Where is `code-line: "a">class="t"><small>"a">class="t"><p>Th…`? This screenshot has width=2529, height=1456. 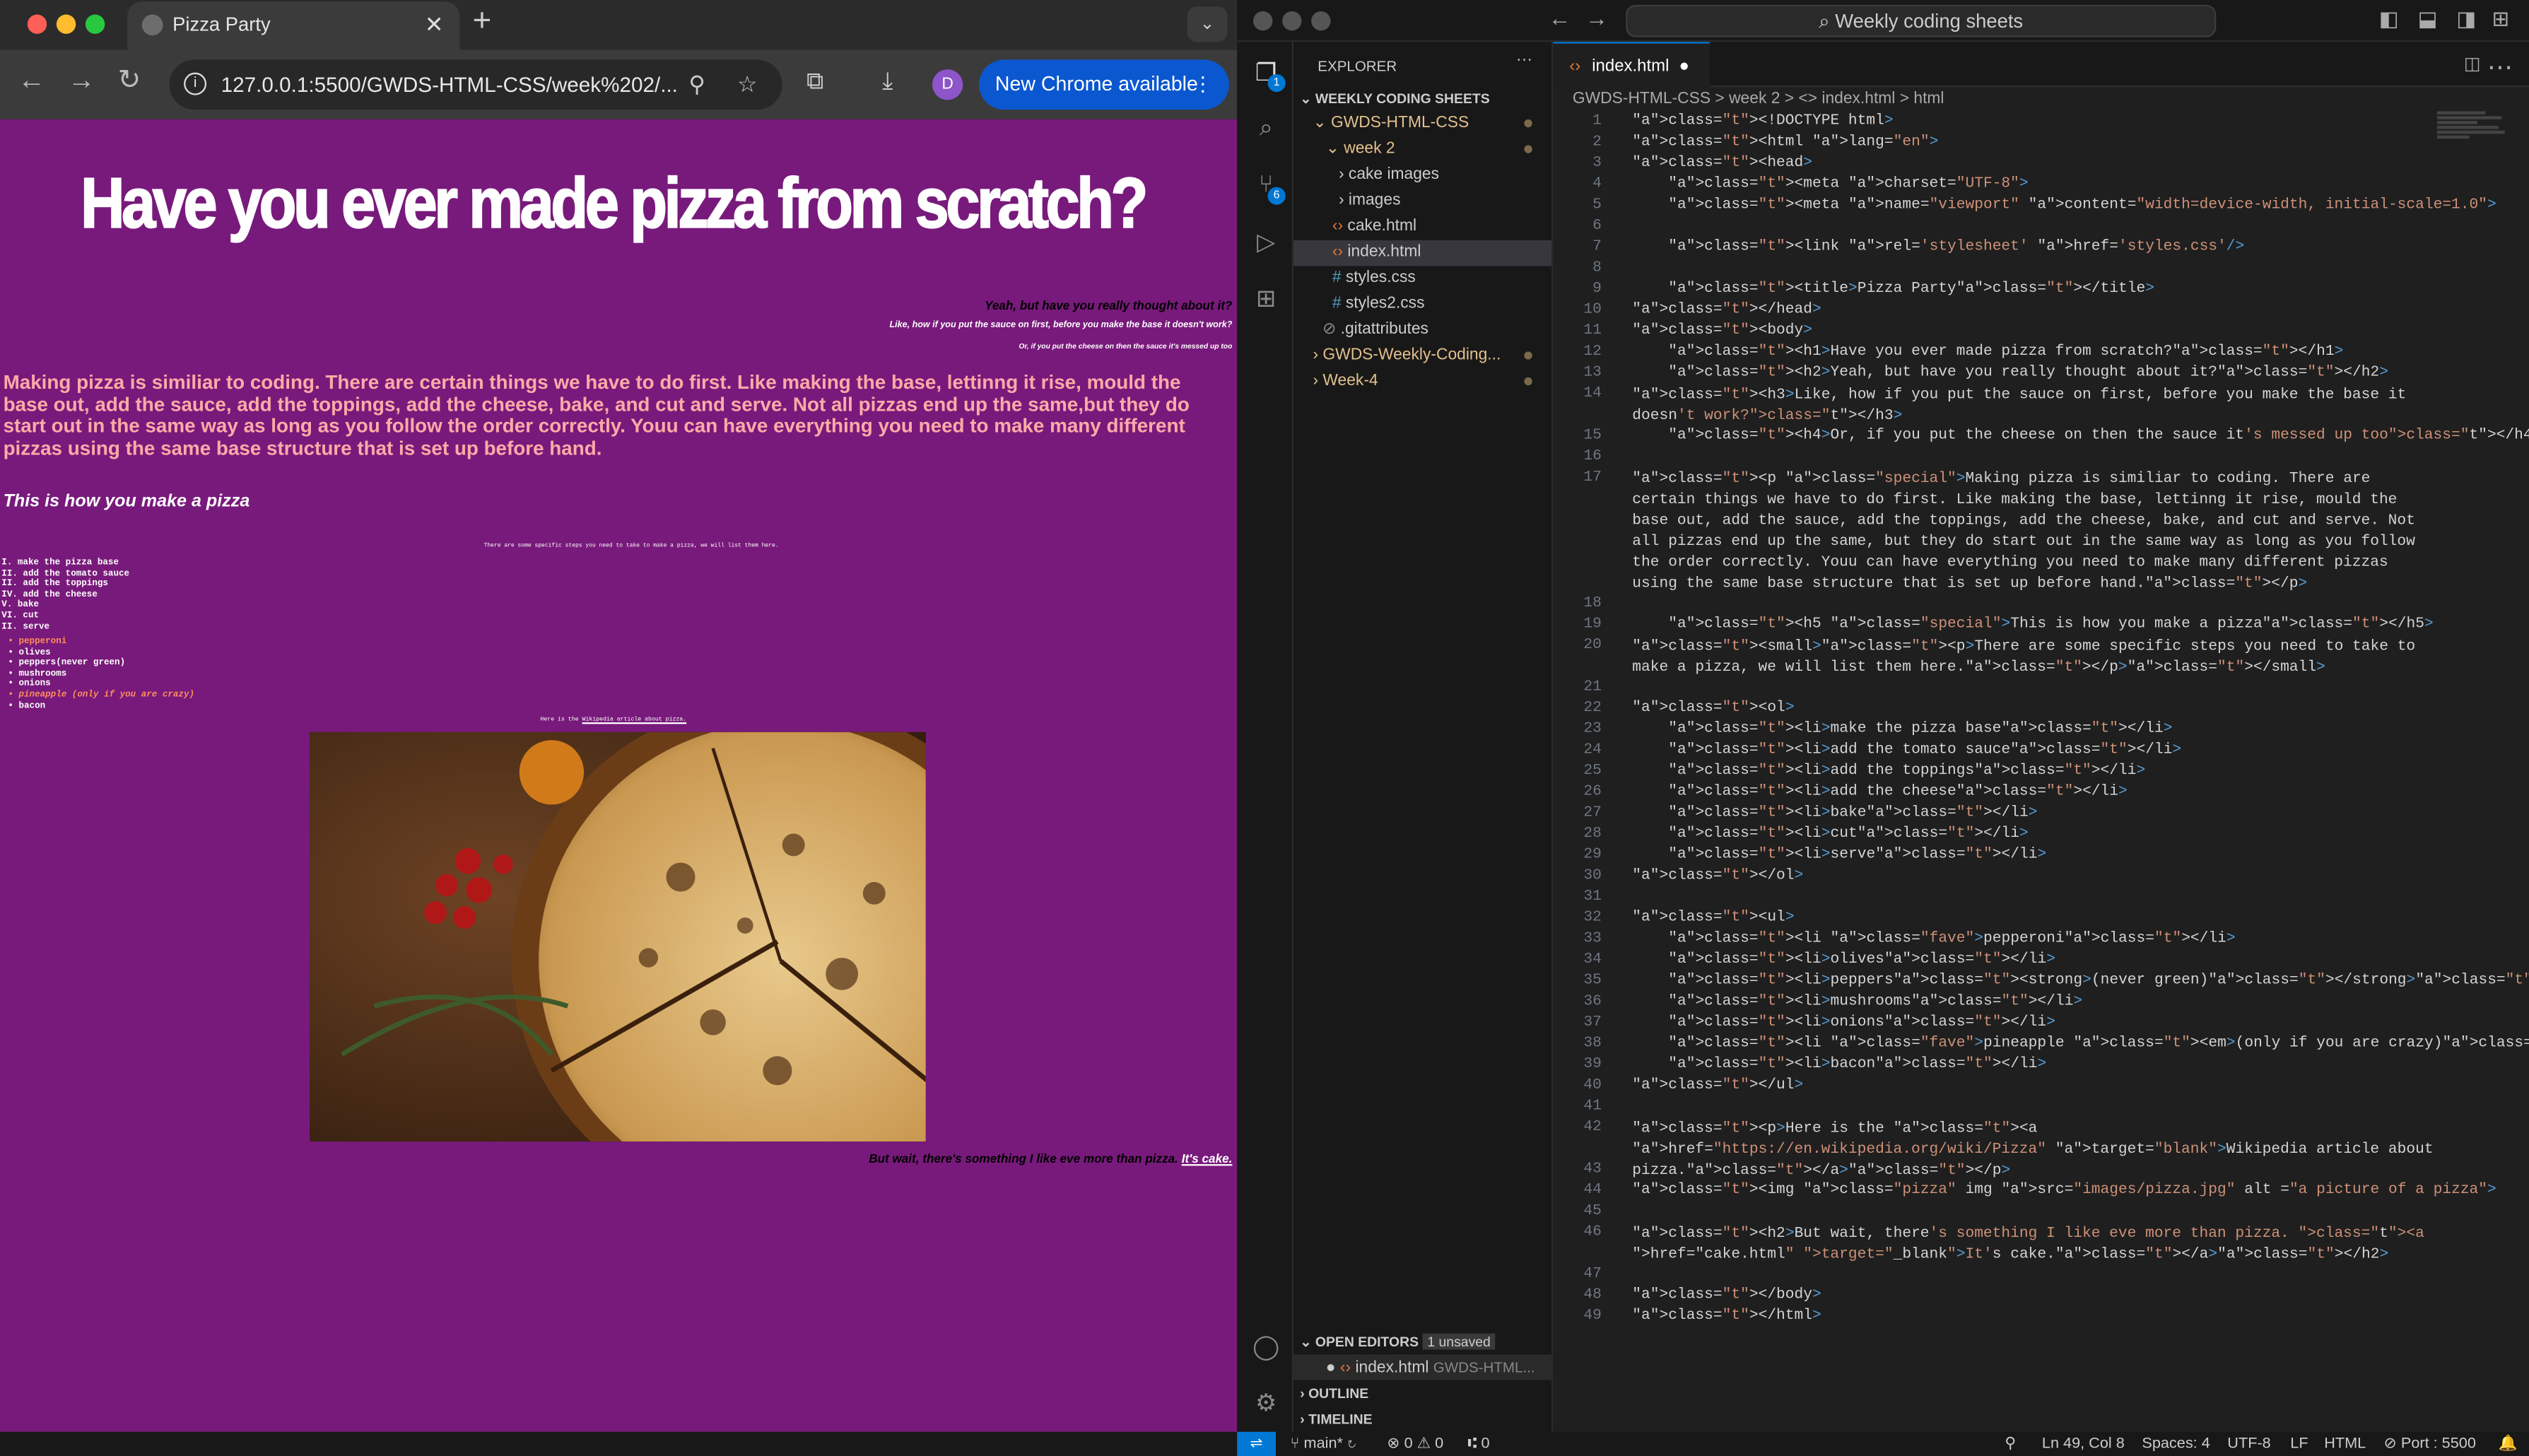
code-line: "a">class="t"><small>"a">class="t"><p>Th… is located at coordinates (2035, 657).